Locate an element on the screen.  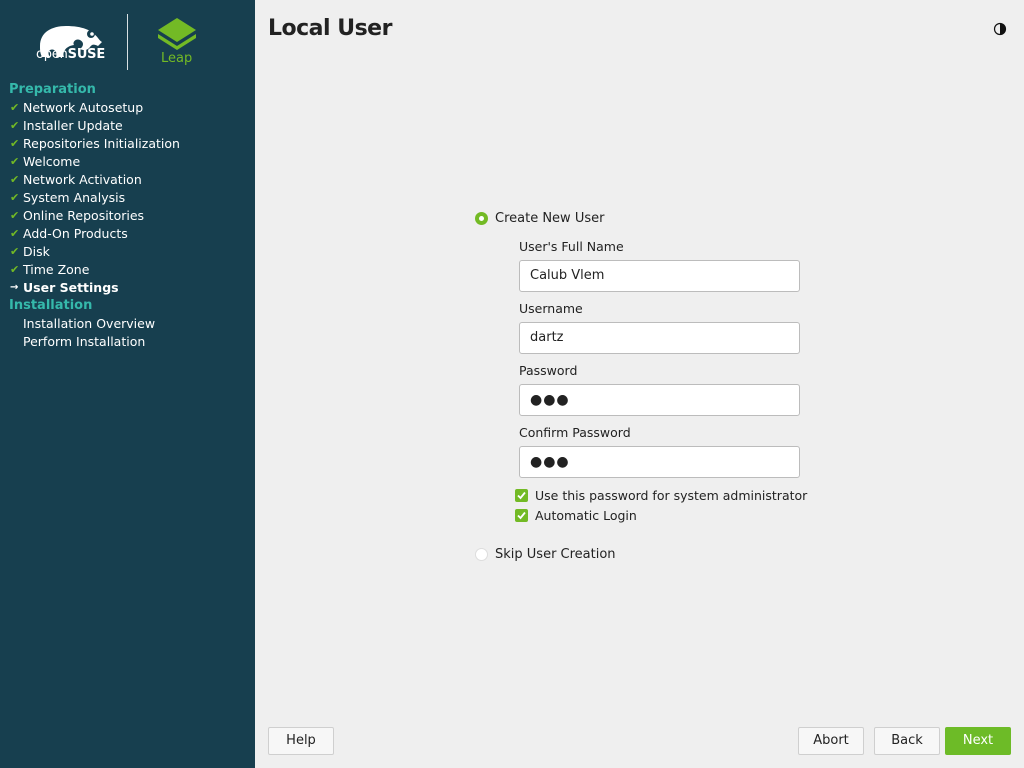
radio-unselected-indicator is located at coordinates (481, 554).